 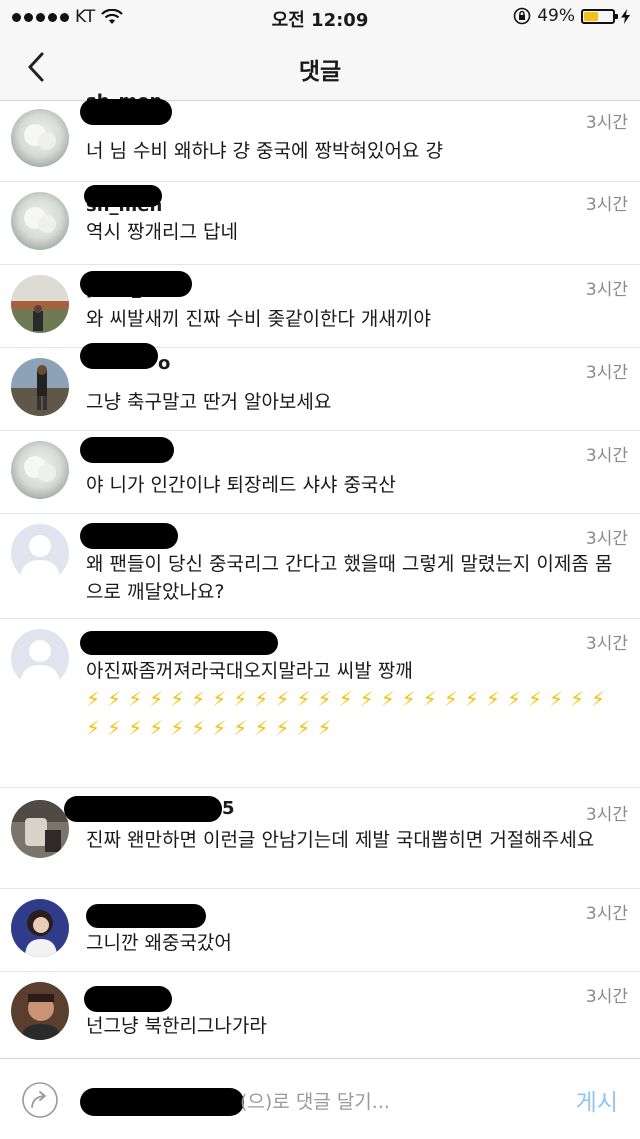 I want to click on comment-text: 너 님 수비 왜하냐 걍 중국에 짱박혀있어요 걍, so click(x=264, y=151).